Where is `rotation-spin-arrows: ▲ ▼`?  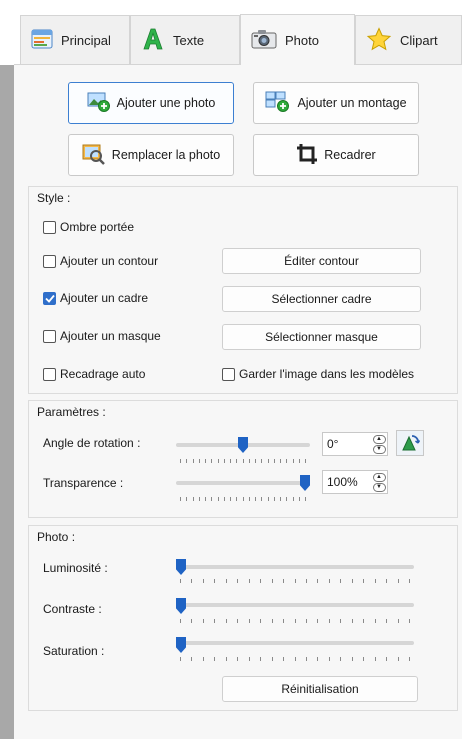
rotation-spin-arrows: ▲ ▼ is located at coordinates (379, 444).